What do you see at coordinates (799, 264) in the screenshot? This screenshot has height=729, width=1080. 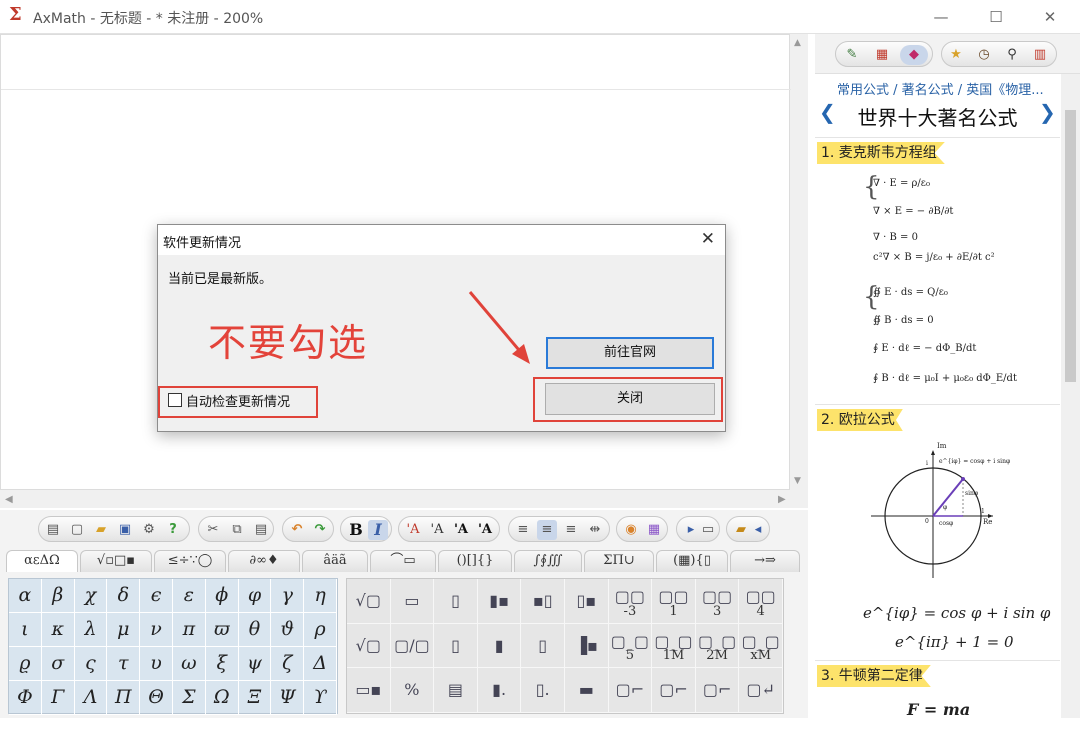 I see `editor-vertical-scrollbar: ▲ ▼` at bounding box center [799, 264].